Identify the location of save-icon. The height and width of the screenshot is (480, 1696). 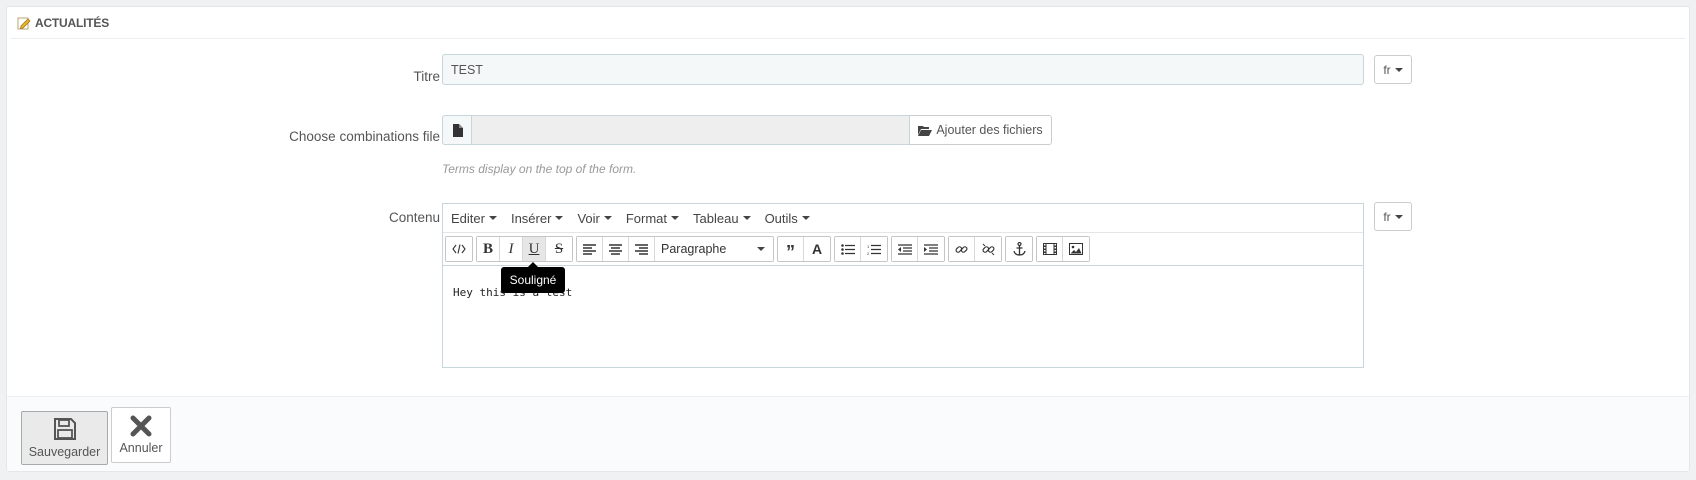
(65, 429).